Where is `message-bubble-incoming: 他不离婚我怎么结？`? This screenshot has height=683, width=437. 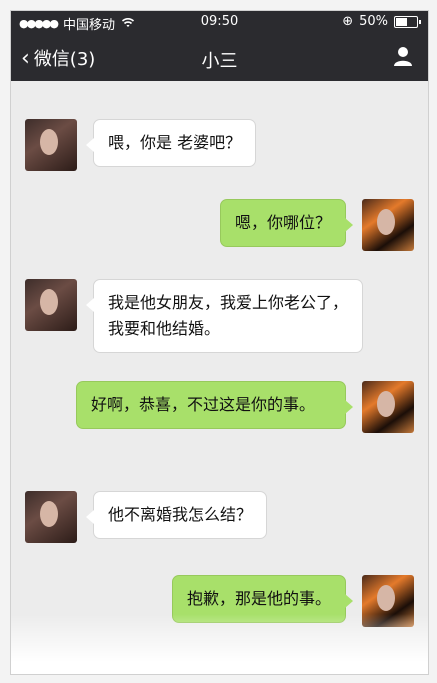 message-bubble-incoming: 他不离婚我怎么结？ is located at coordinates (176, 515).